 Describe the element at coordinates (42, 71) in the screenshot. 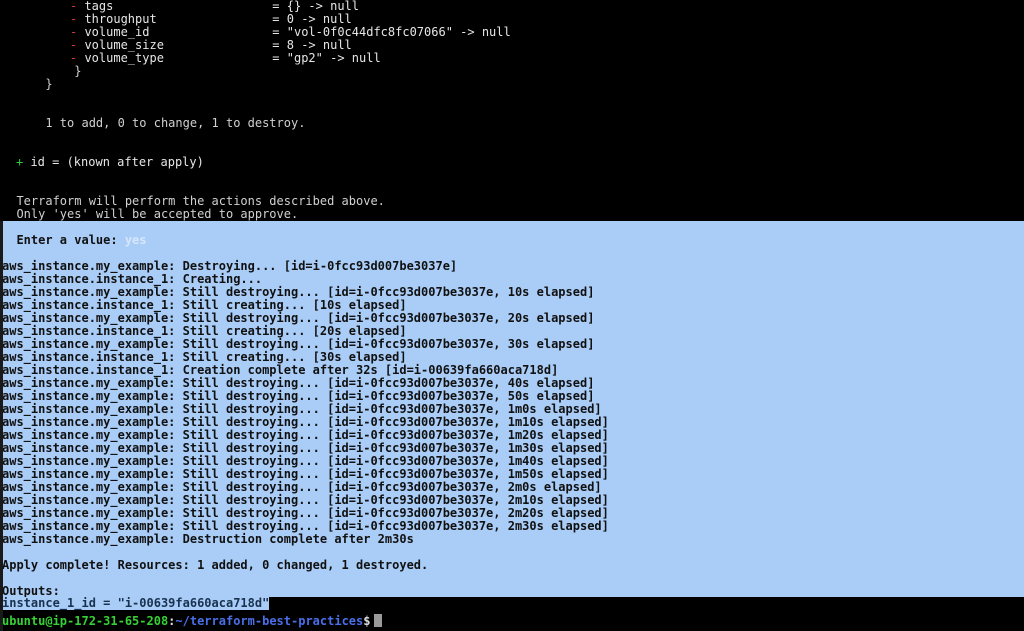

I see `block-close-inner: }` at that location.